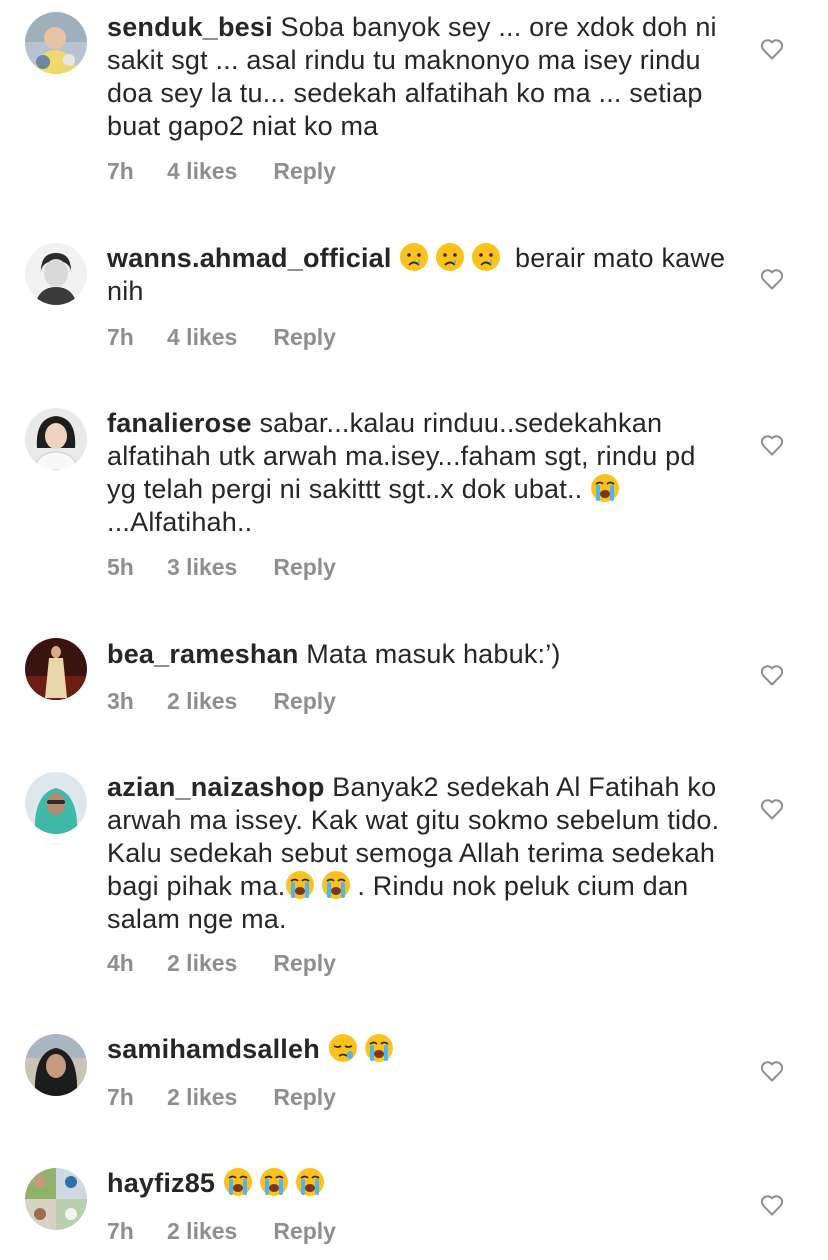 The image size is (828, 1260). What do you see at coordinates (120, 963) in the screenshot?
I see `comment-time: 4h` at bounding box center [120, 963].